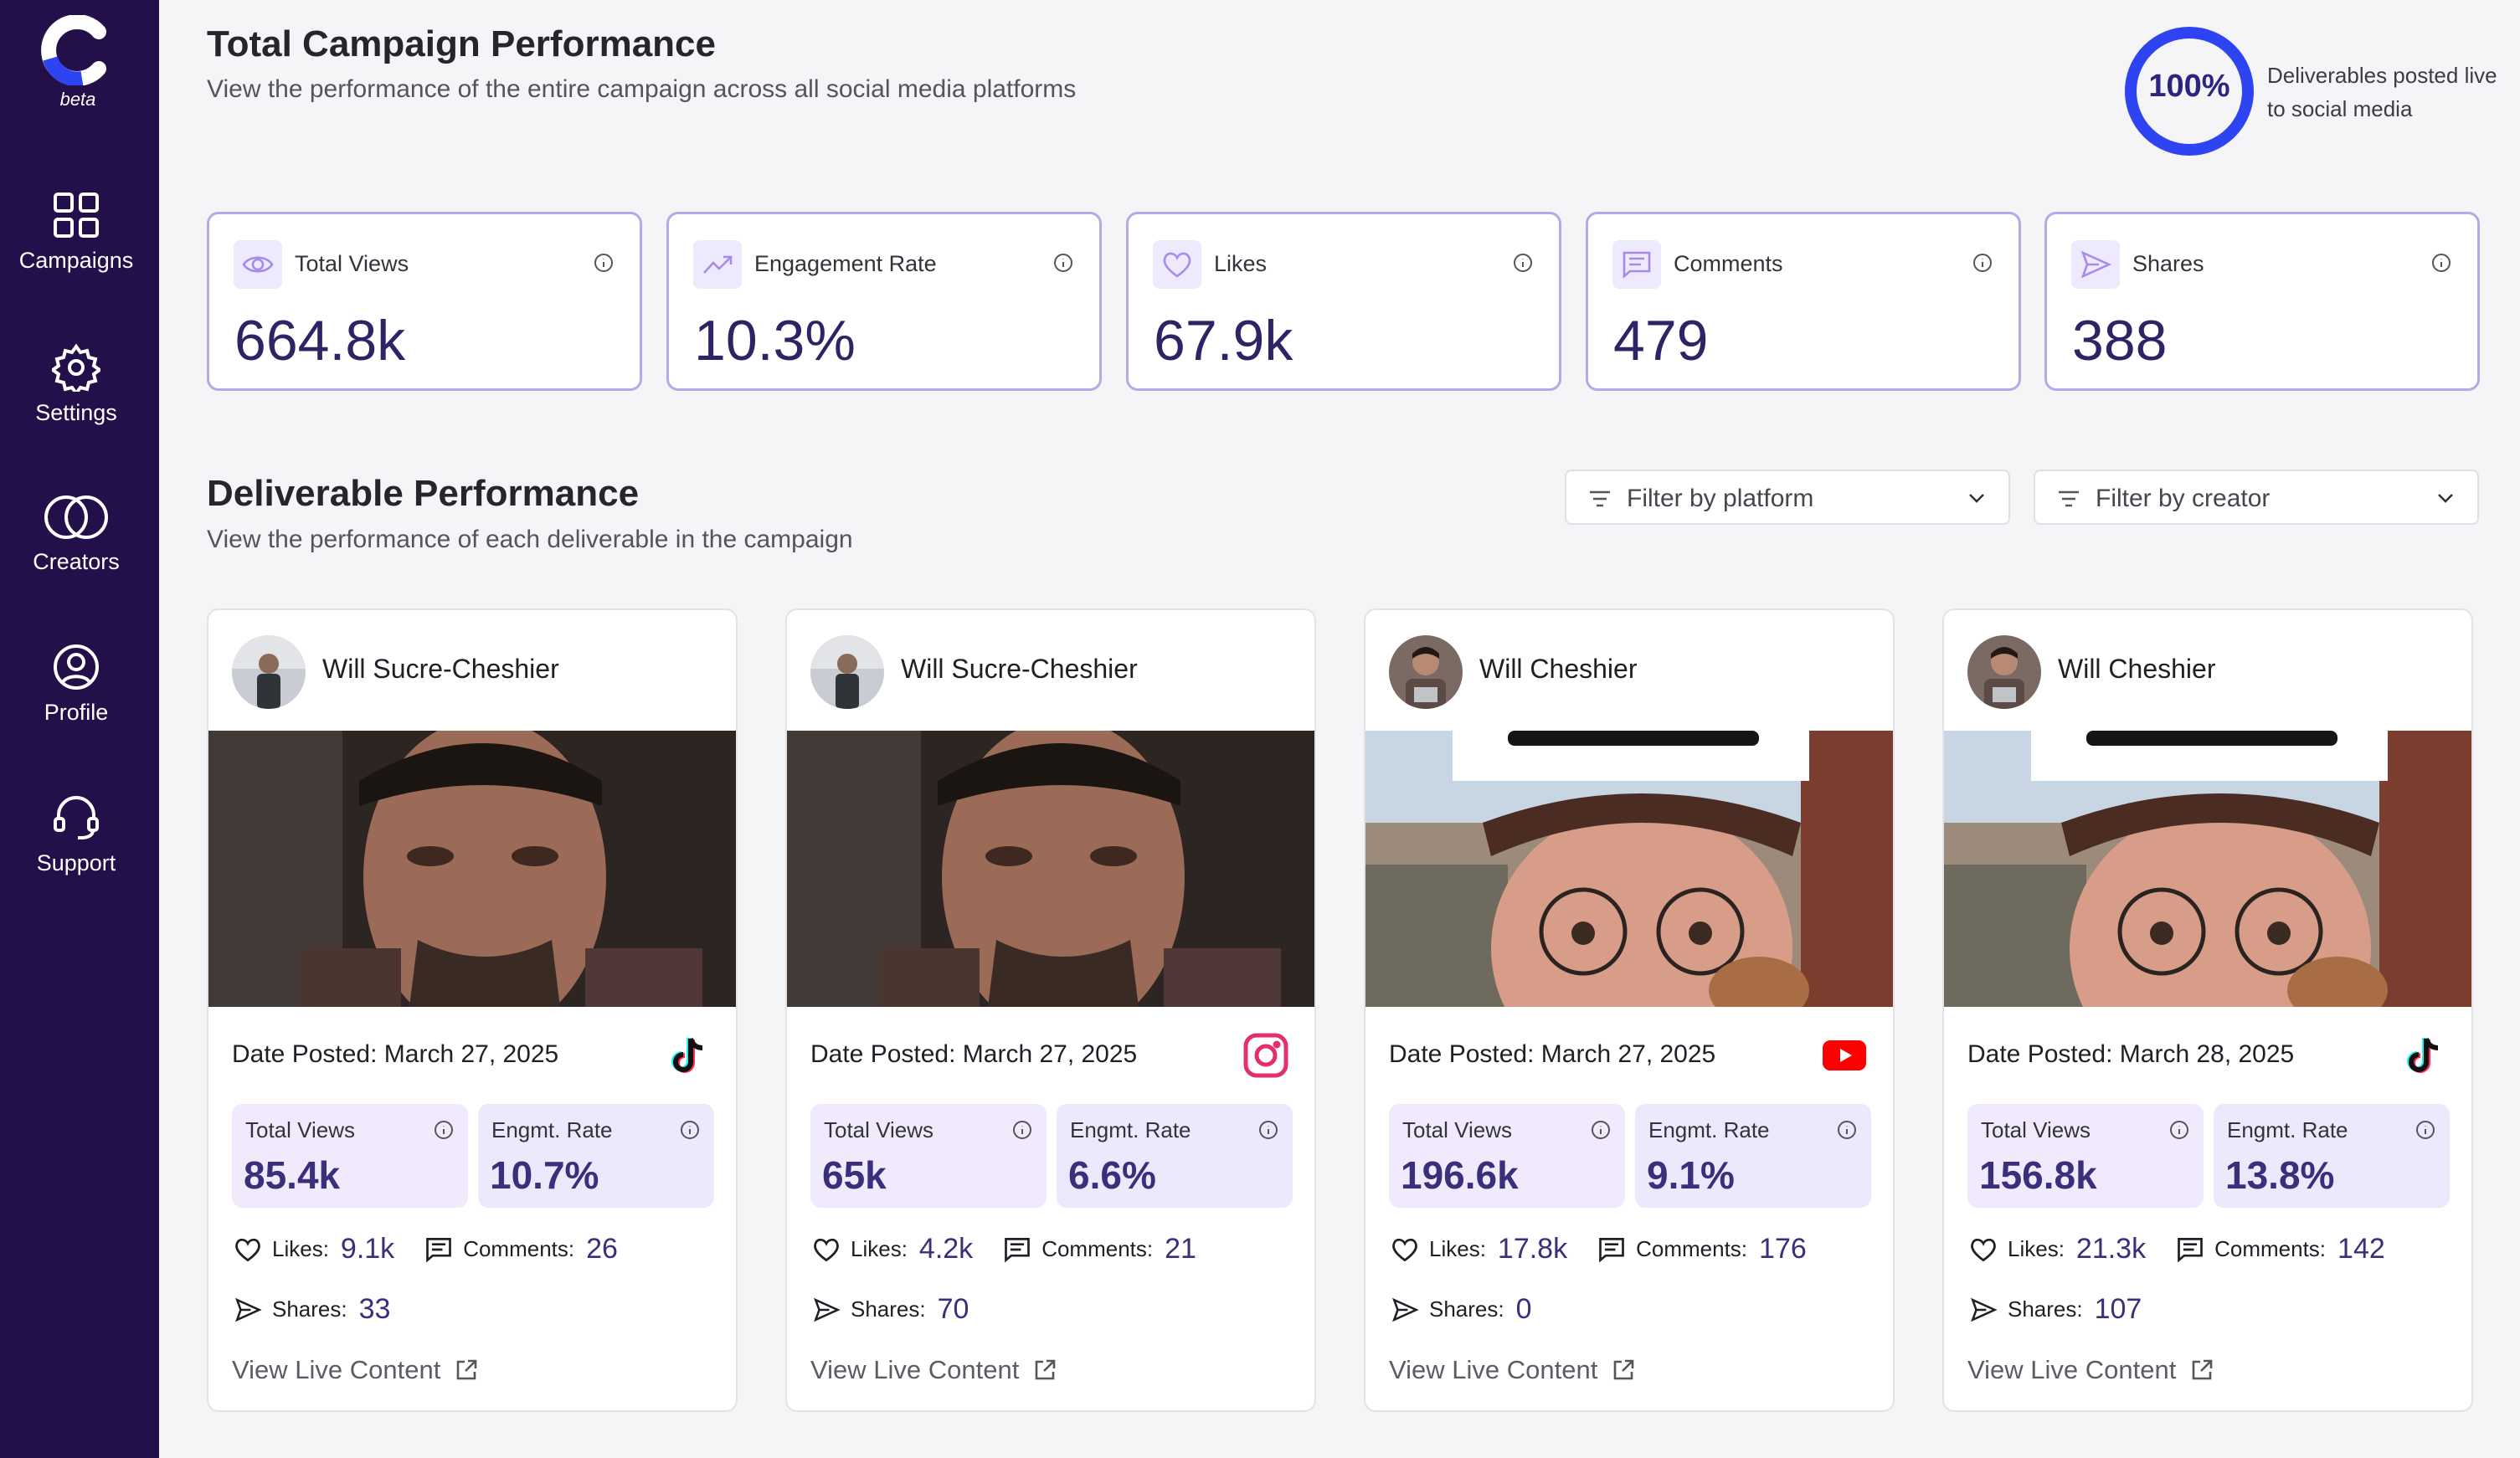 The height and width of the screenshot is (1458, 2520). Describe the element at coordinates (425, 1249) in the screenshot. I see `likes-comments-row: Likes: 9.1k Comments: 26` at that location.